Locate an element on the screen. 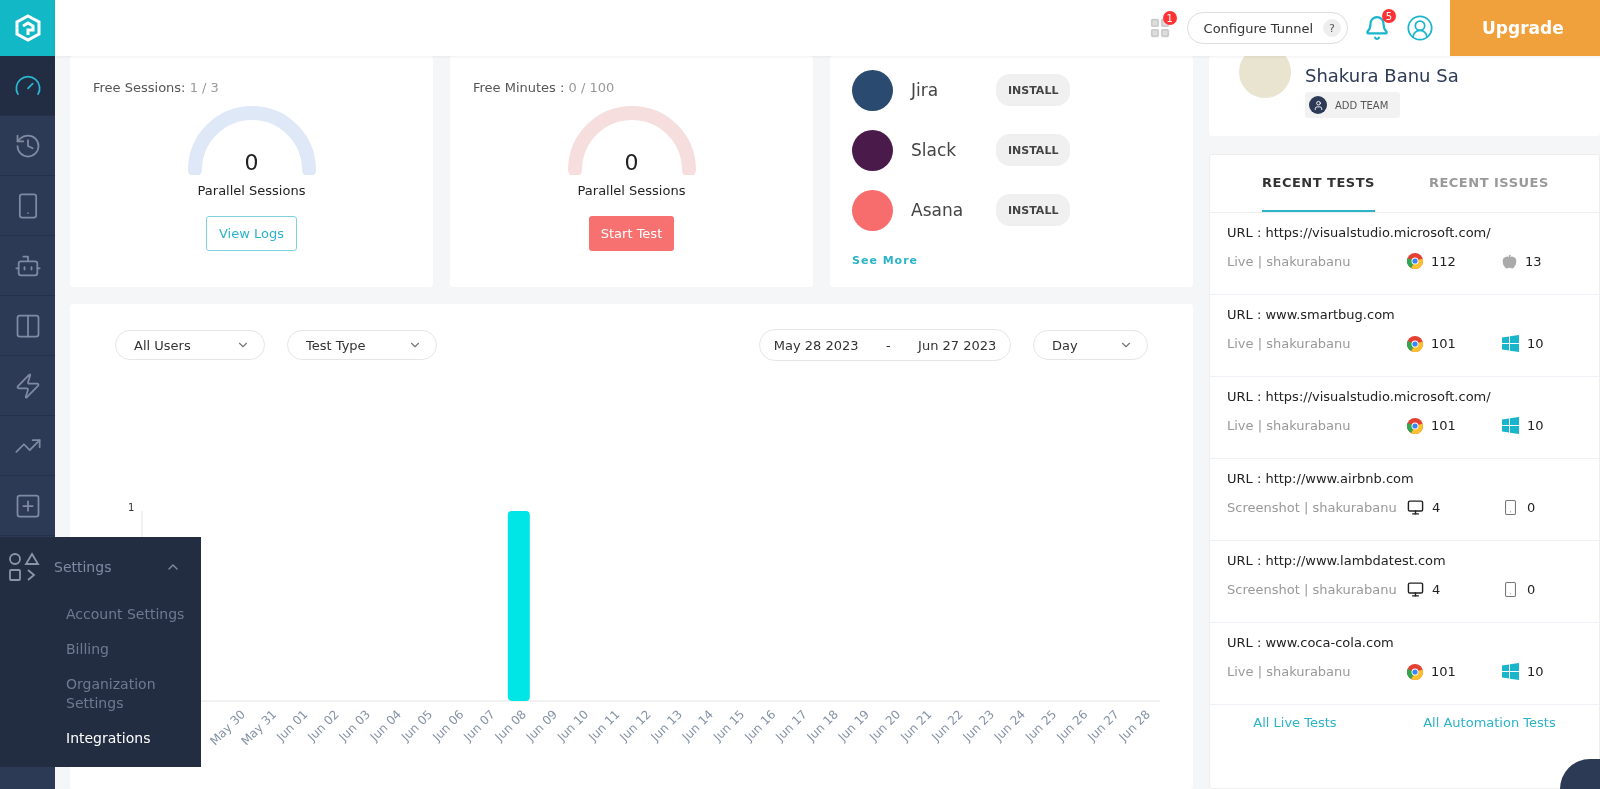 Image resolution: width=1600 pixels, height=789 pixels. apps-badge: 1 is located at coordinates (1169, 18).